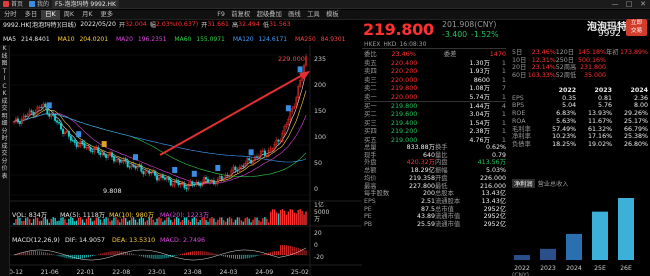 This screenshot has width=650, height=276. Describe the element at coordinates (435, 171) in the screenshot. I see `stat-row: 总额 18.29亿 振幅 5.03%` at that location.